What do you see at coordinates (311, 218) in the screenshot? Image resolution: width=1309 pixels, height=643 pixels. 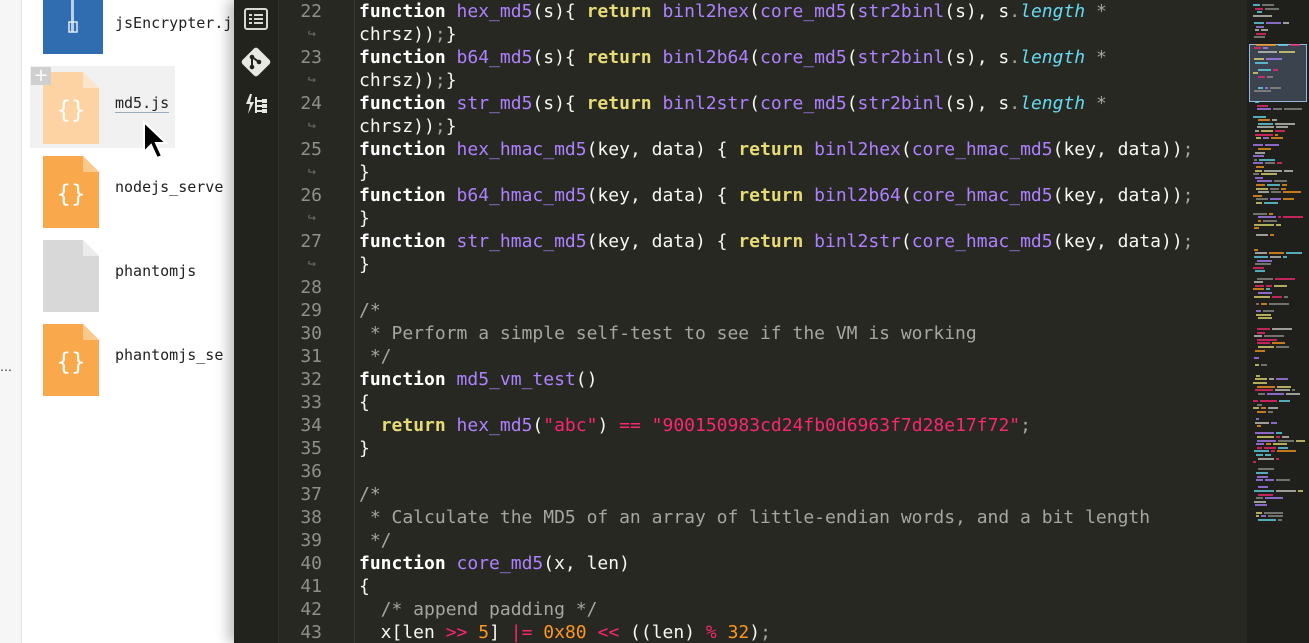 I see `wrap-indicator-icon: ↪` at bounding box center [311, 218].